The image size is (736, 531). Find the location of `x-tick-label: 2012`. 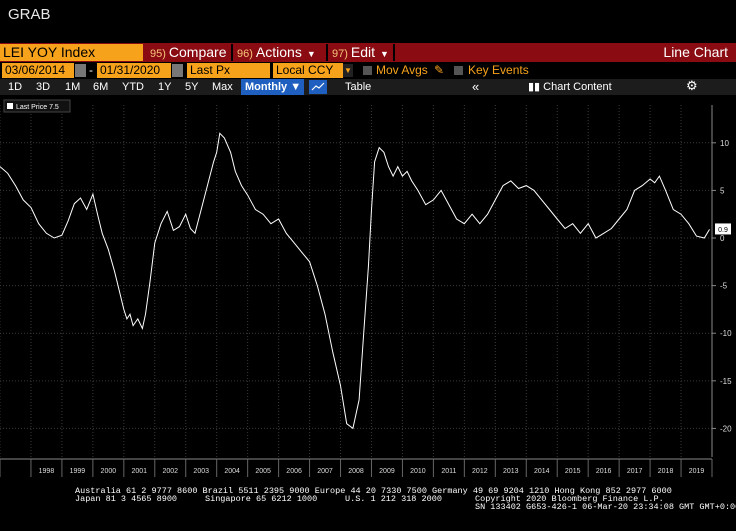

x-tick-label: 2012 is located at coordinates (480, 471).